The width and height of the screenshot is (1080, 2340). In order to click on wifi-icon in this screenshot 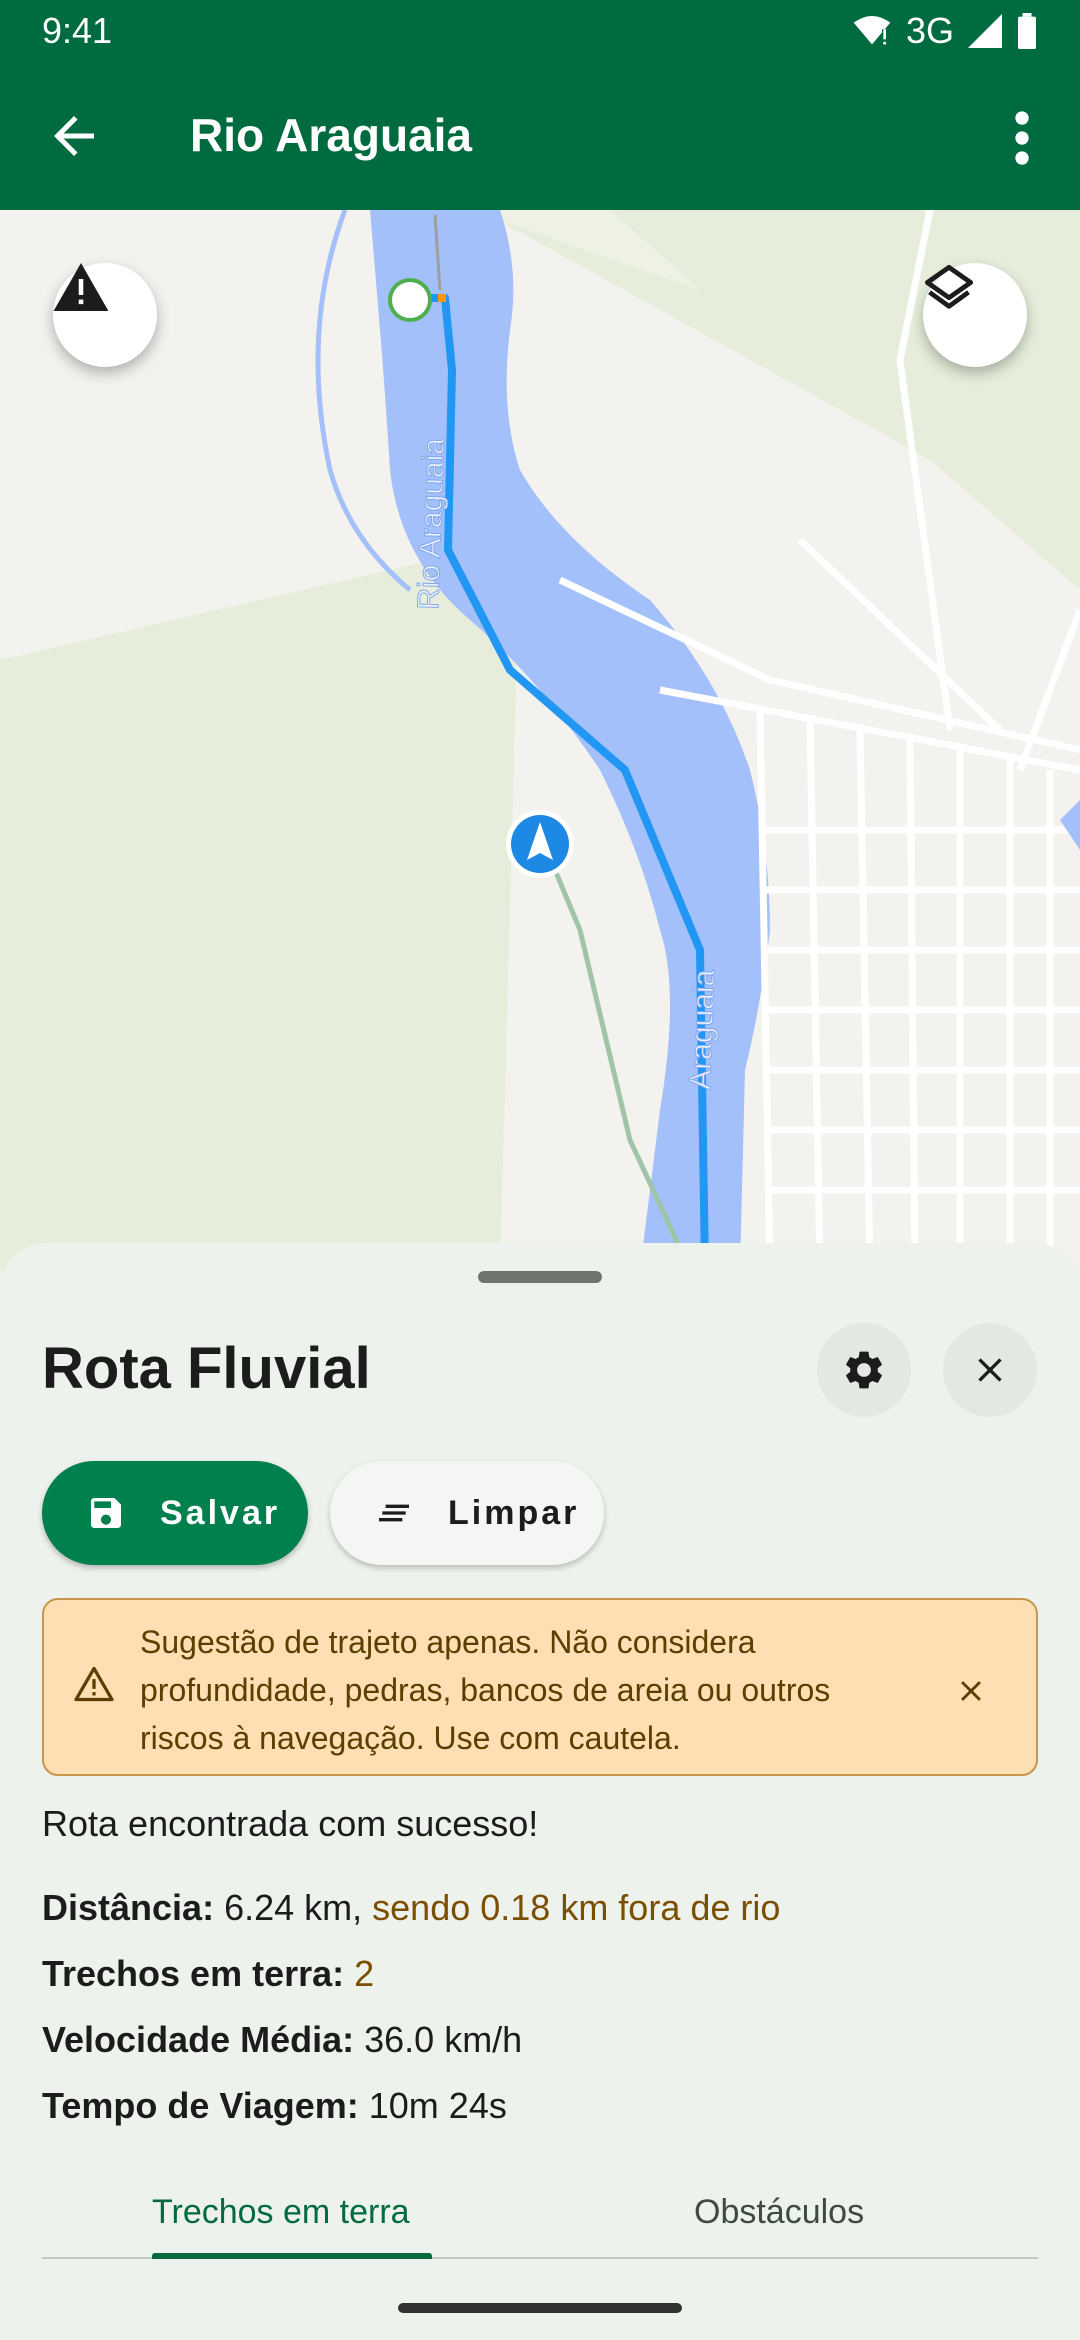, I will do `click(872, 30)`.